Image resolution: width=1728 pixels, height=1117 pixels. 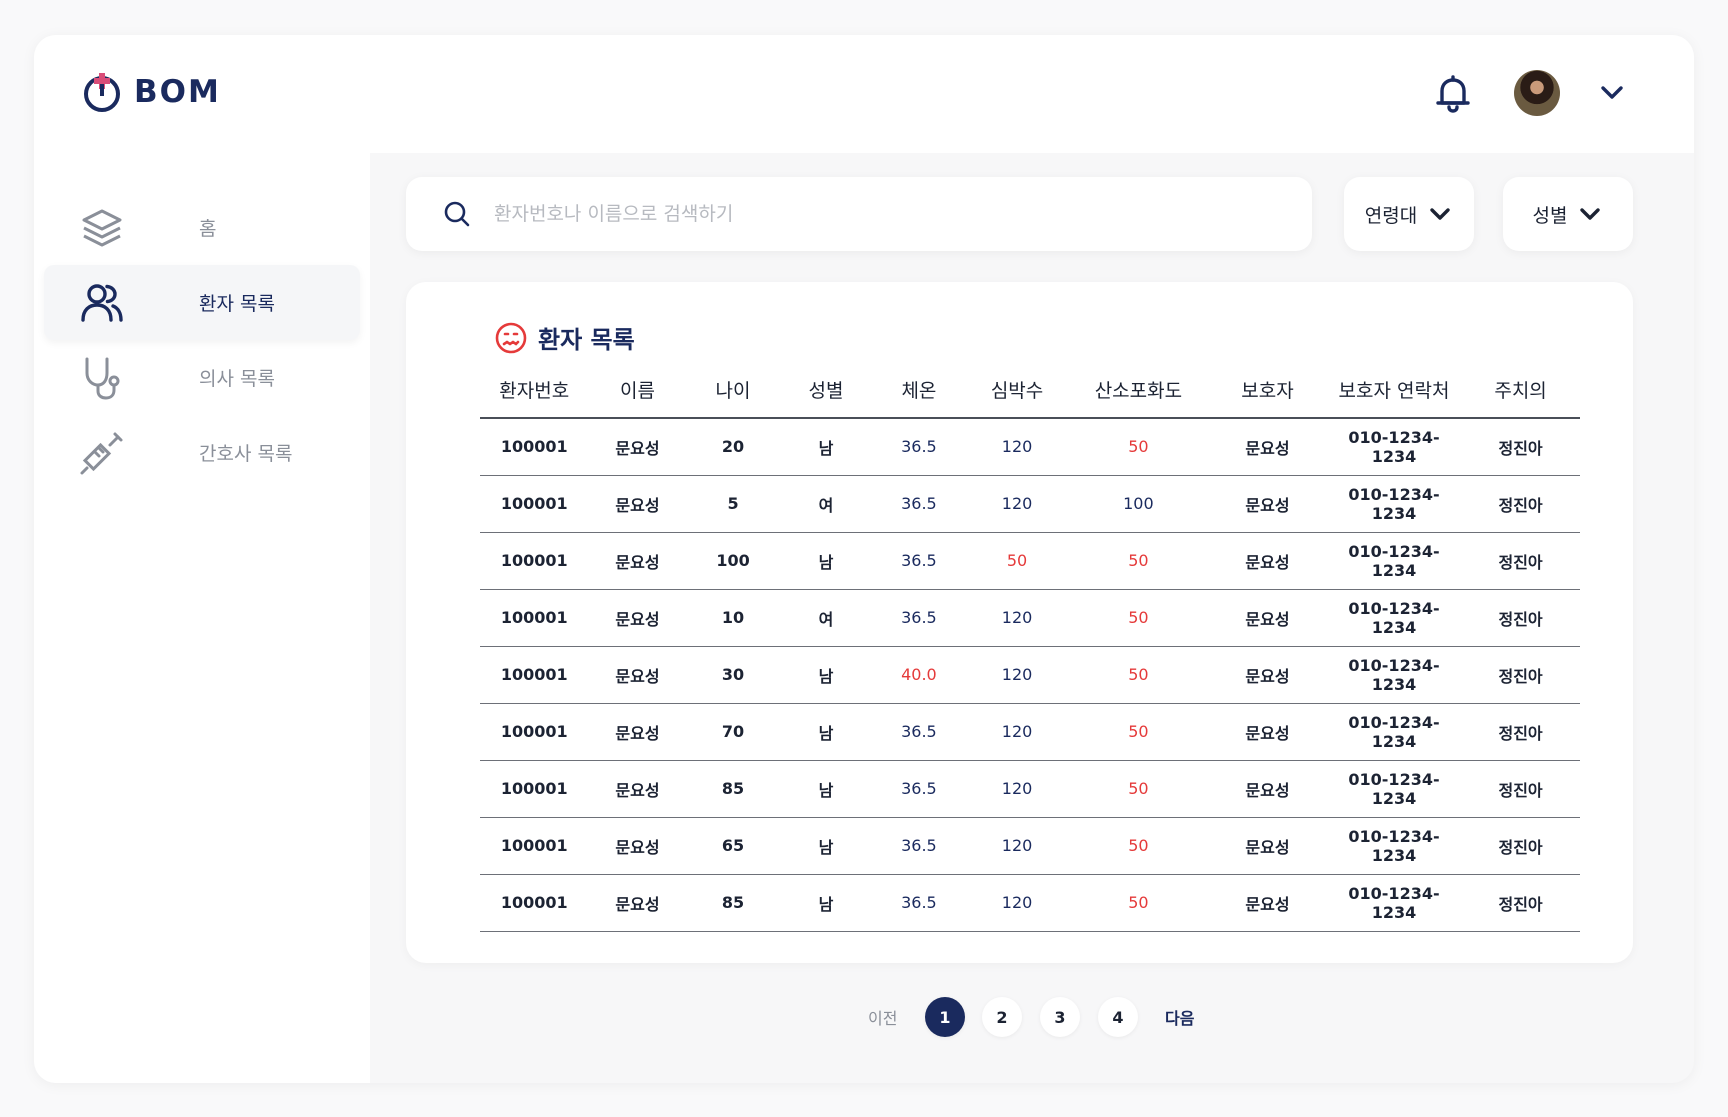 What do you see at coordinates (1179, 1017) in the screenshot?
I see `next-page-button: 다음` at bounding box center [1179, 1017].